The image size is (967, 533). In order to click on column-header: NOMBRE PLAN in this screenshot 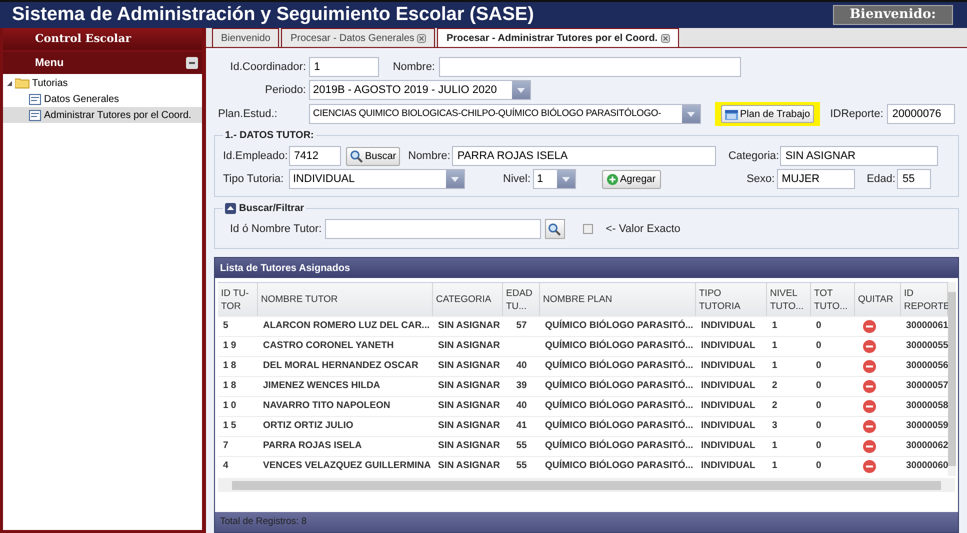, I will do `click(618, 299)`.